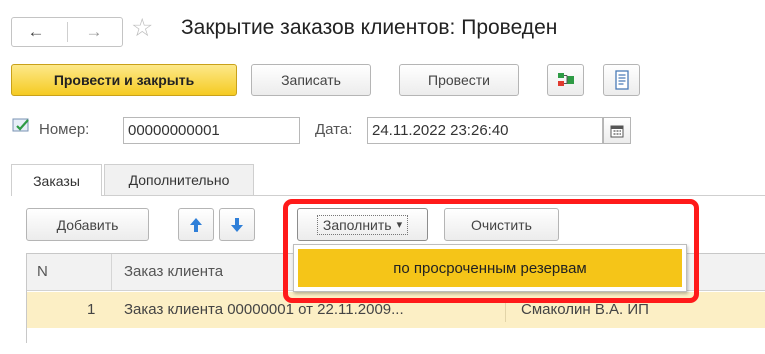  What do you see at coordinates (87, 224) in the screenshot?
I see `add-button: Добавить` at bounding box center [87, 224].